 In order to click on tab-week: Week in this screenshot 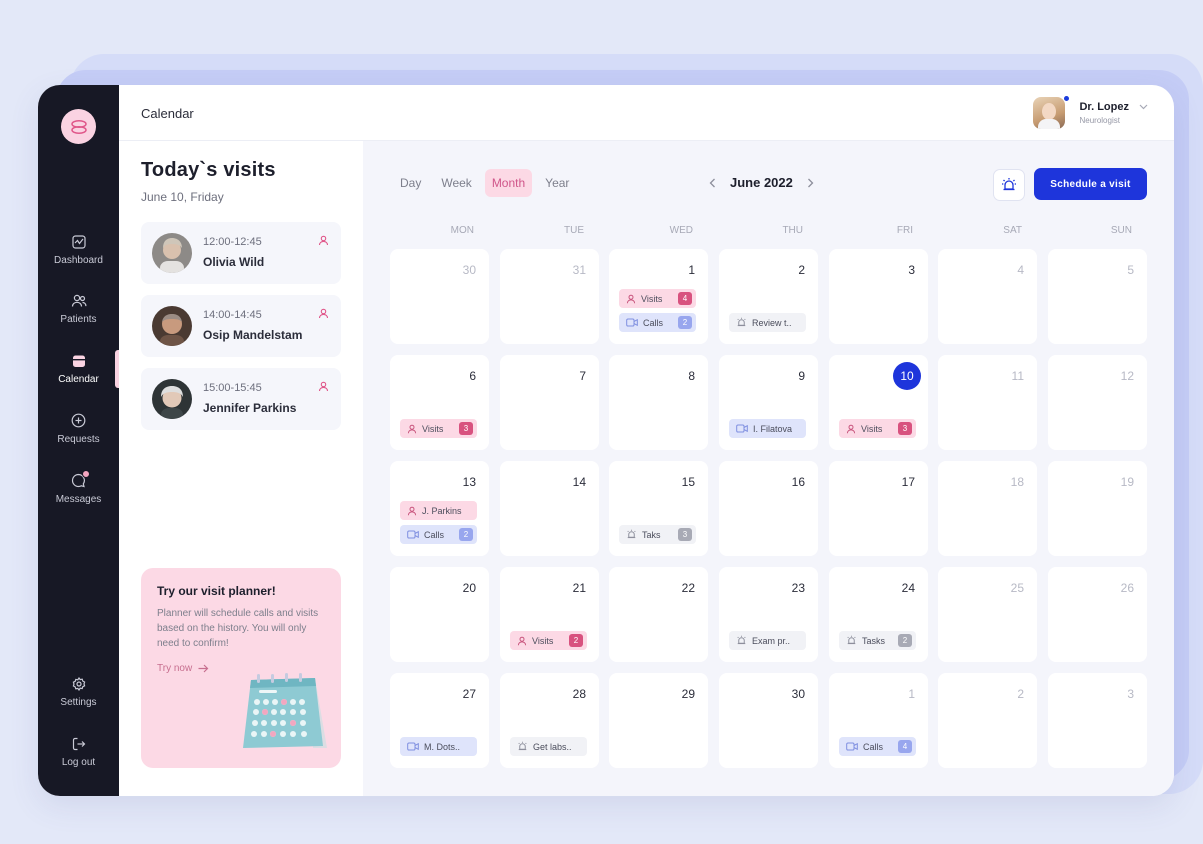, I will do `click(456, 183)`.